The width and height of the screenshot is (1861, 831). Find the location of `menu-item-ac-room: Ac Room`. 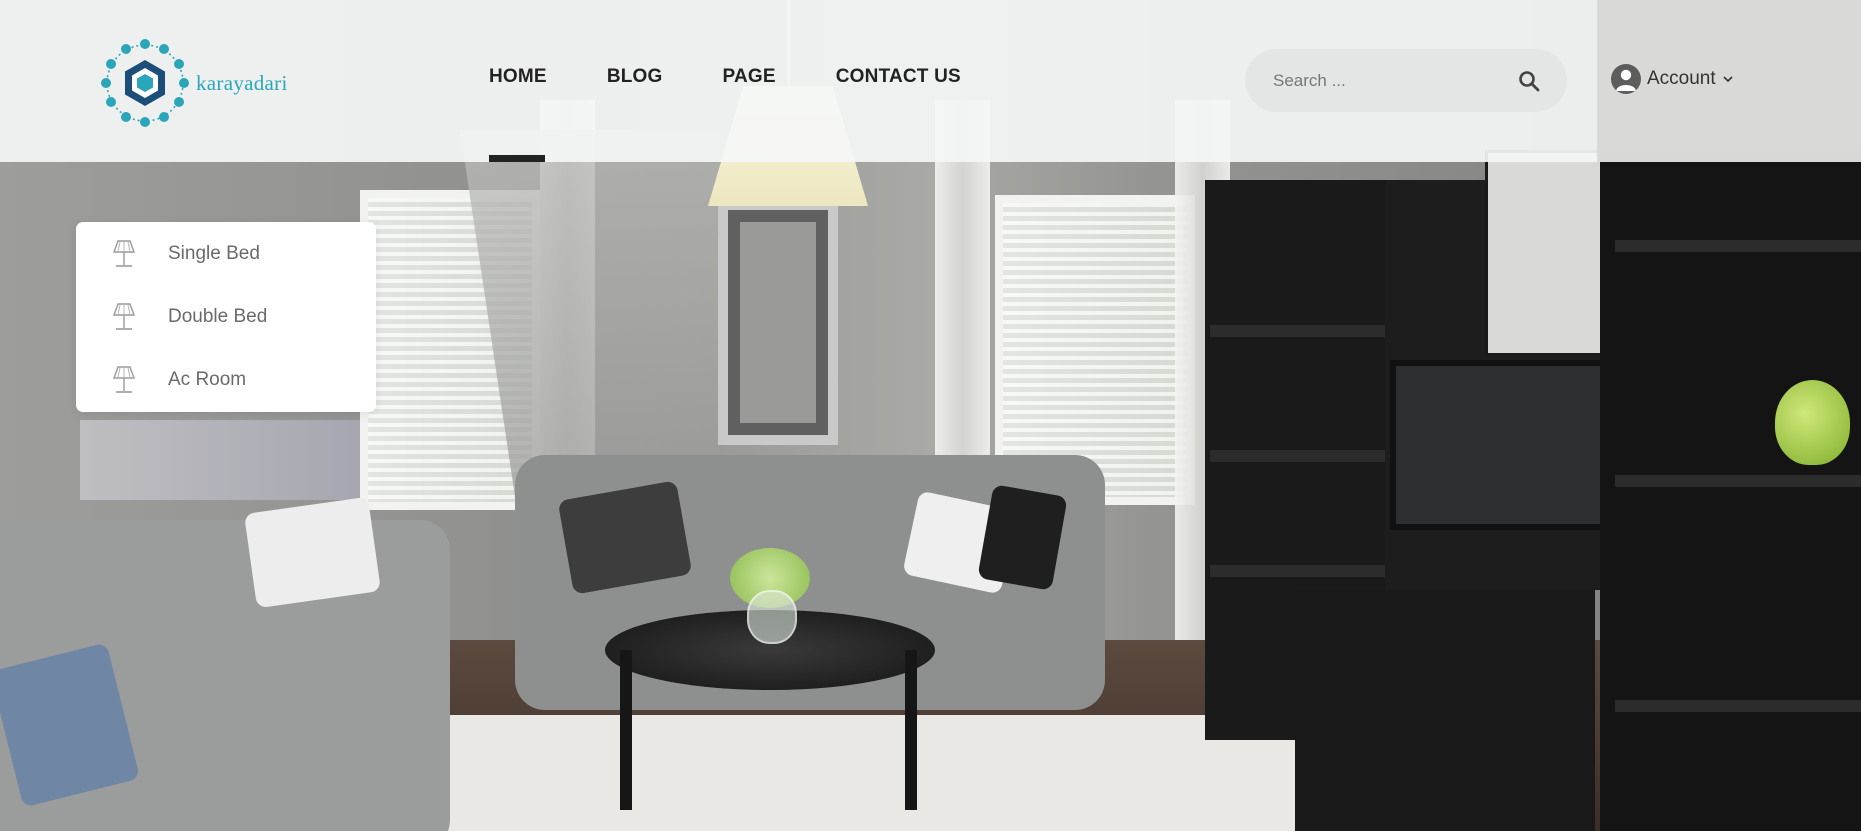

menu-item-ac-room: Ac Room is located at coordinates (226, 379).